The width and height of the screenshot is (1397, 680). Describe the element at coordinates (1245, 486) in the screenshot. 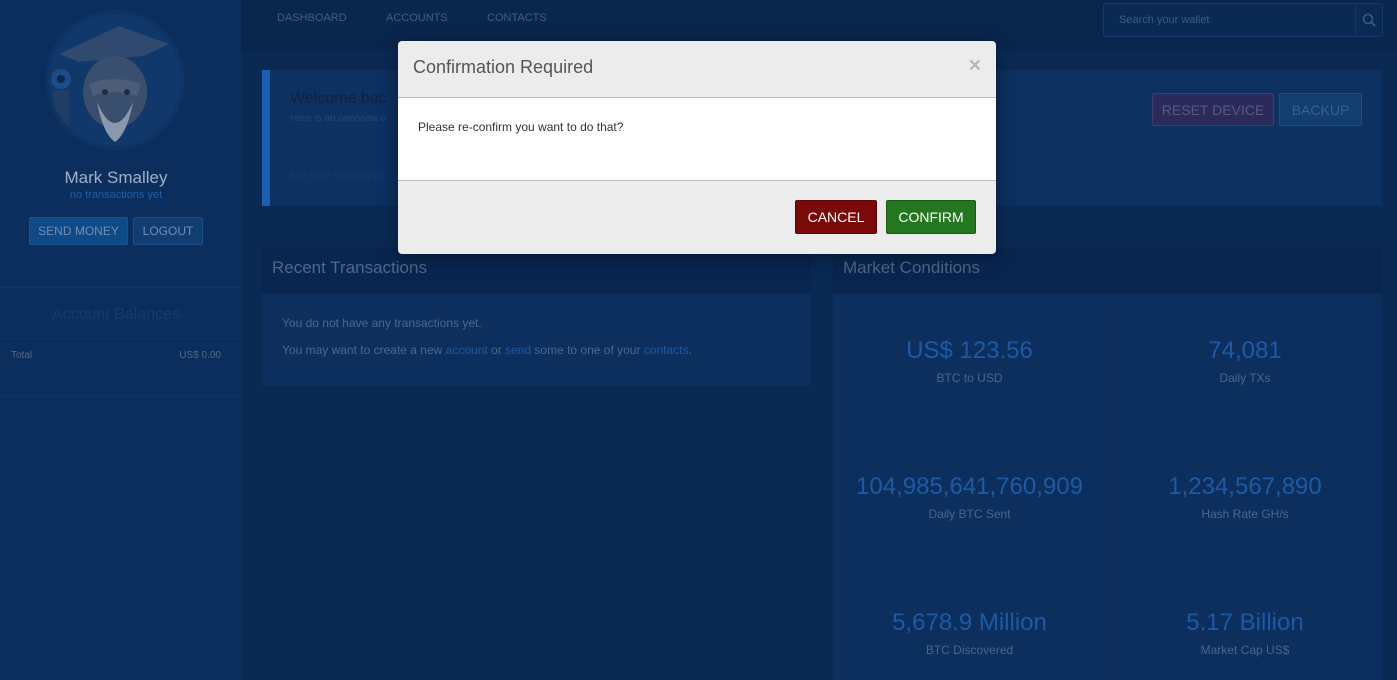

I see `stat-value: 1,234,567,890` at that location.